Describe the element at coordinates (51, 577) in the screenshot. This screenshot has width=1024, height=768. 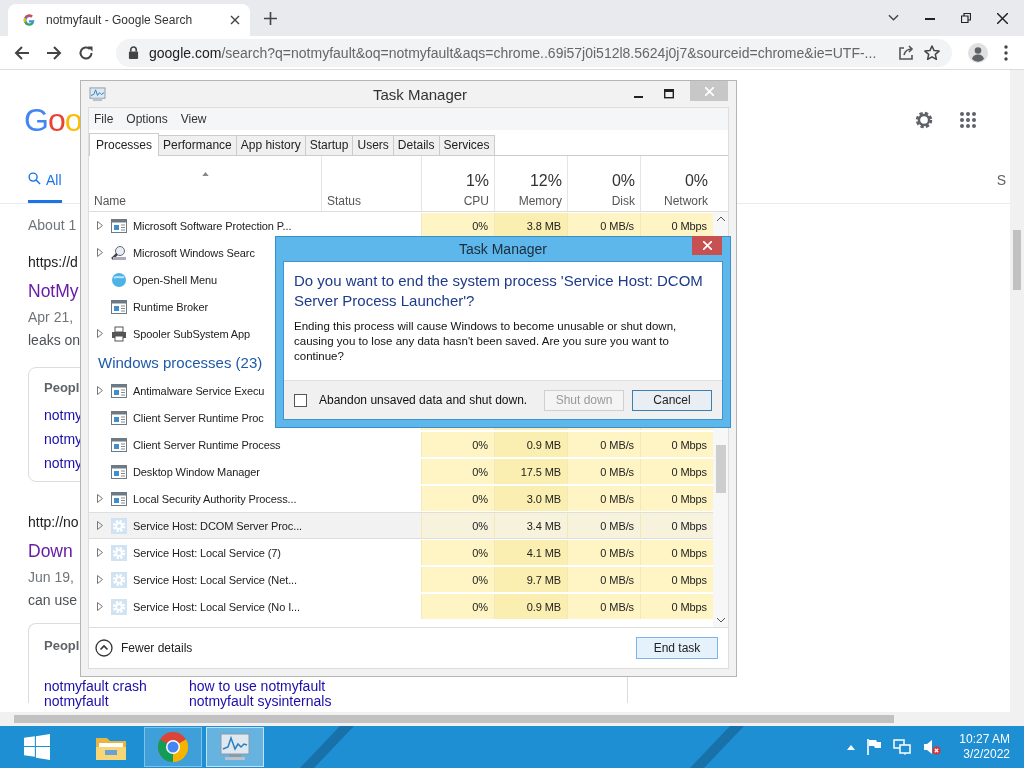
I see `result-date: Jun 19,` at that location.